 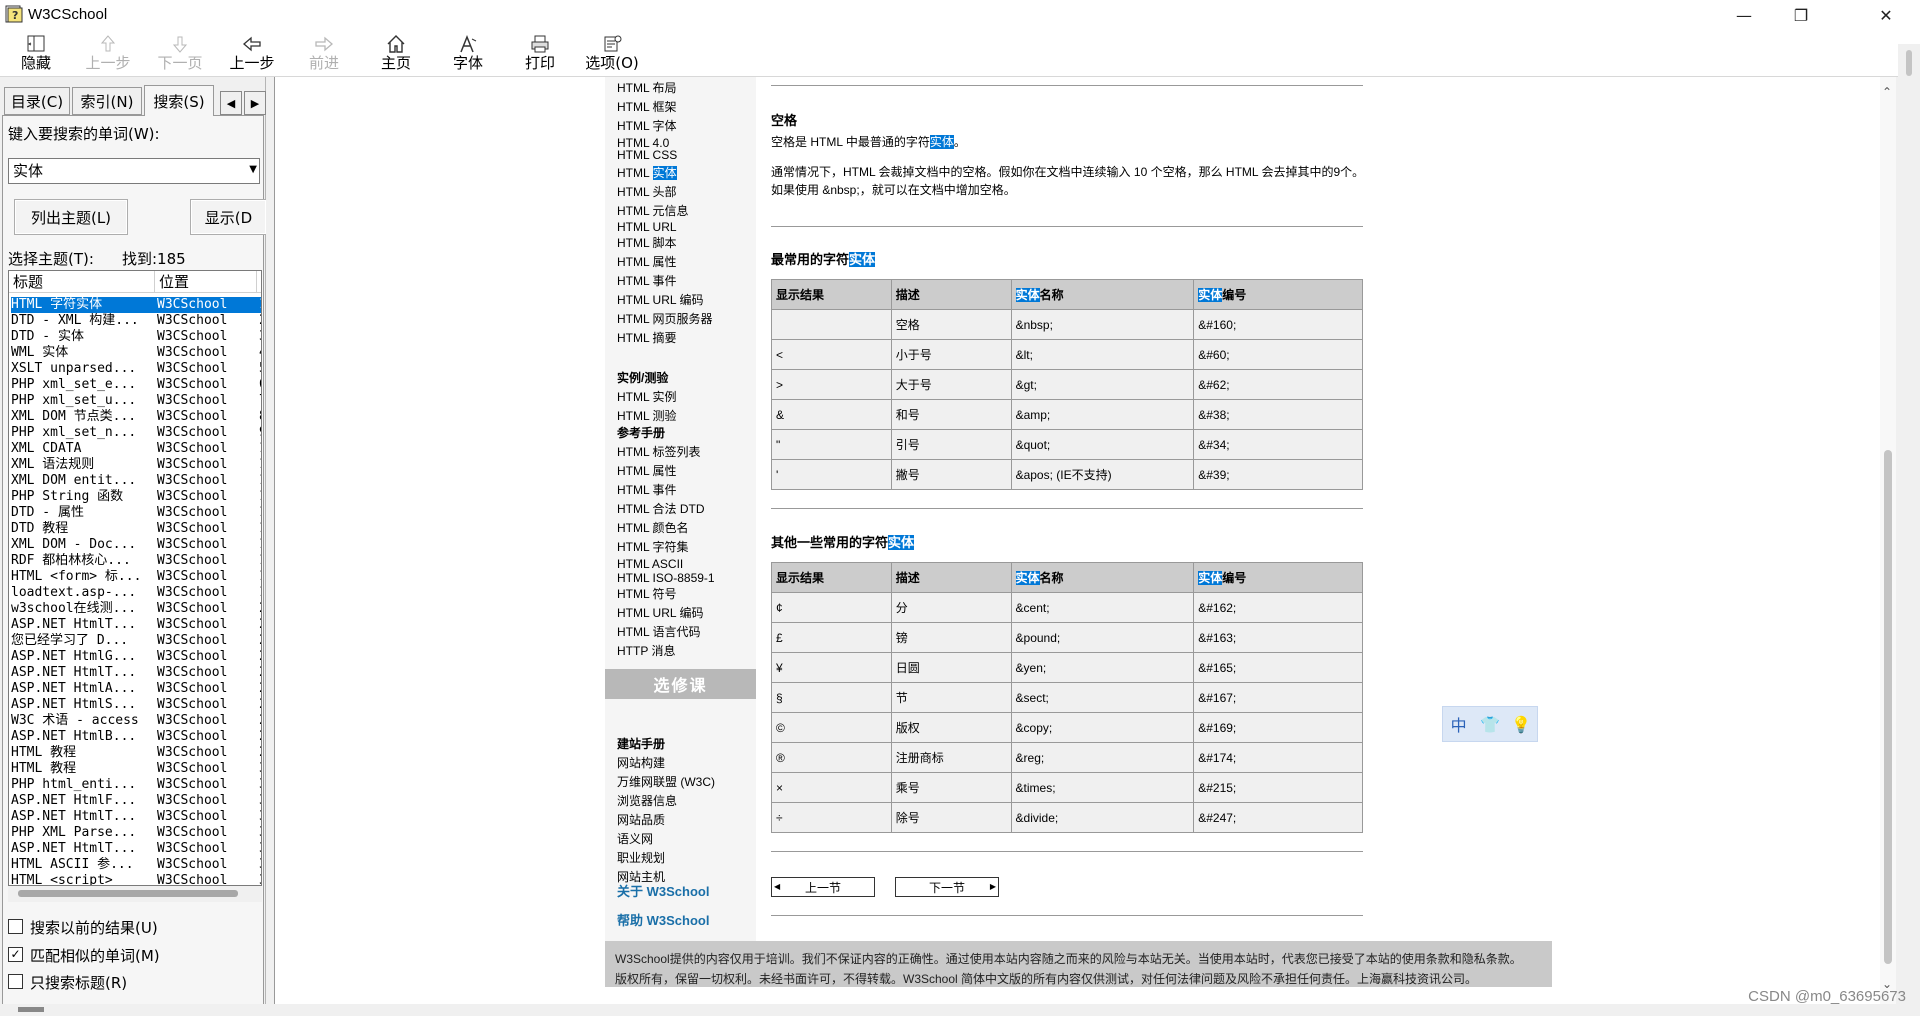 I want to click on maximize-button: ❐, so click(x=1801, y=15).